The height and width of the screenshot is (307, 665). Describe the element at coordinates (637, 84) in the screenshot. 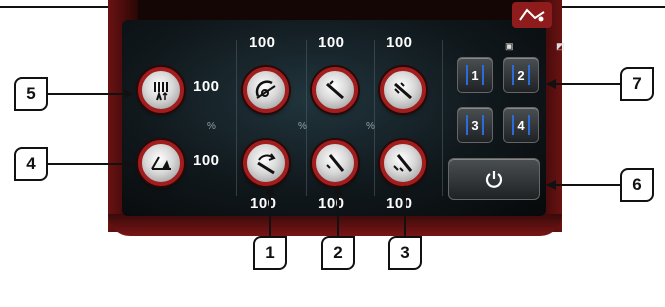

I see `callout-7: 7` at that location.